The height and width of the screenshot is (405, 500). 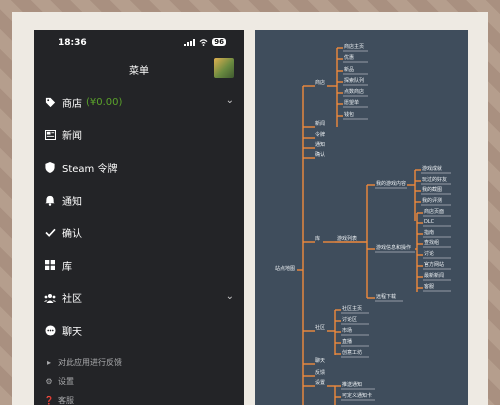 What do you see at coordinates (72, 300) in the screenshot?
I see `menu-item-label: 社区` at bounding box center [72, 300].